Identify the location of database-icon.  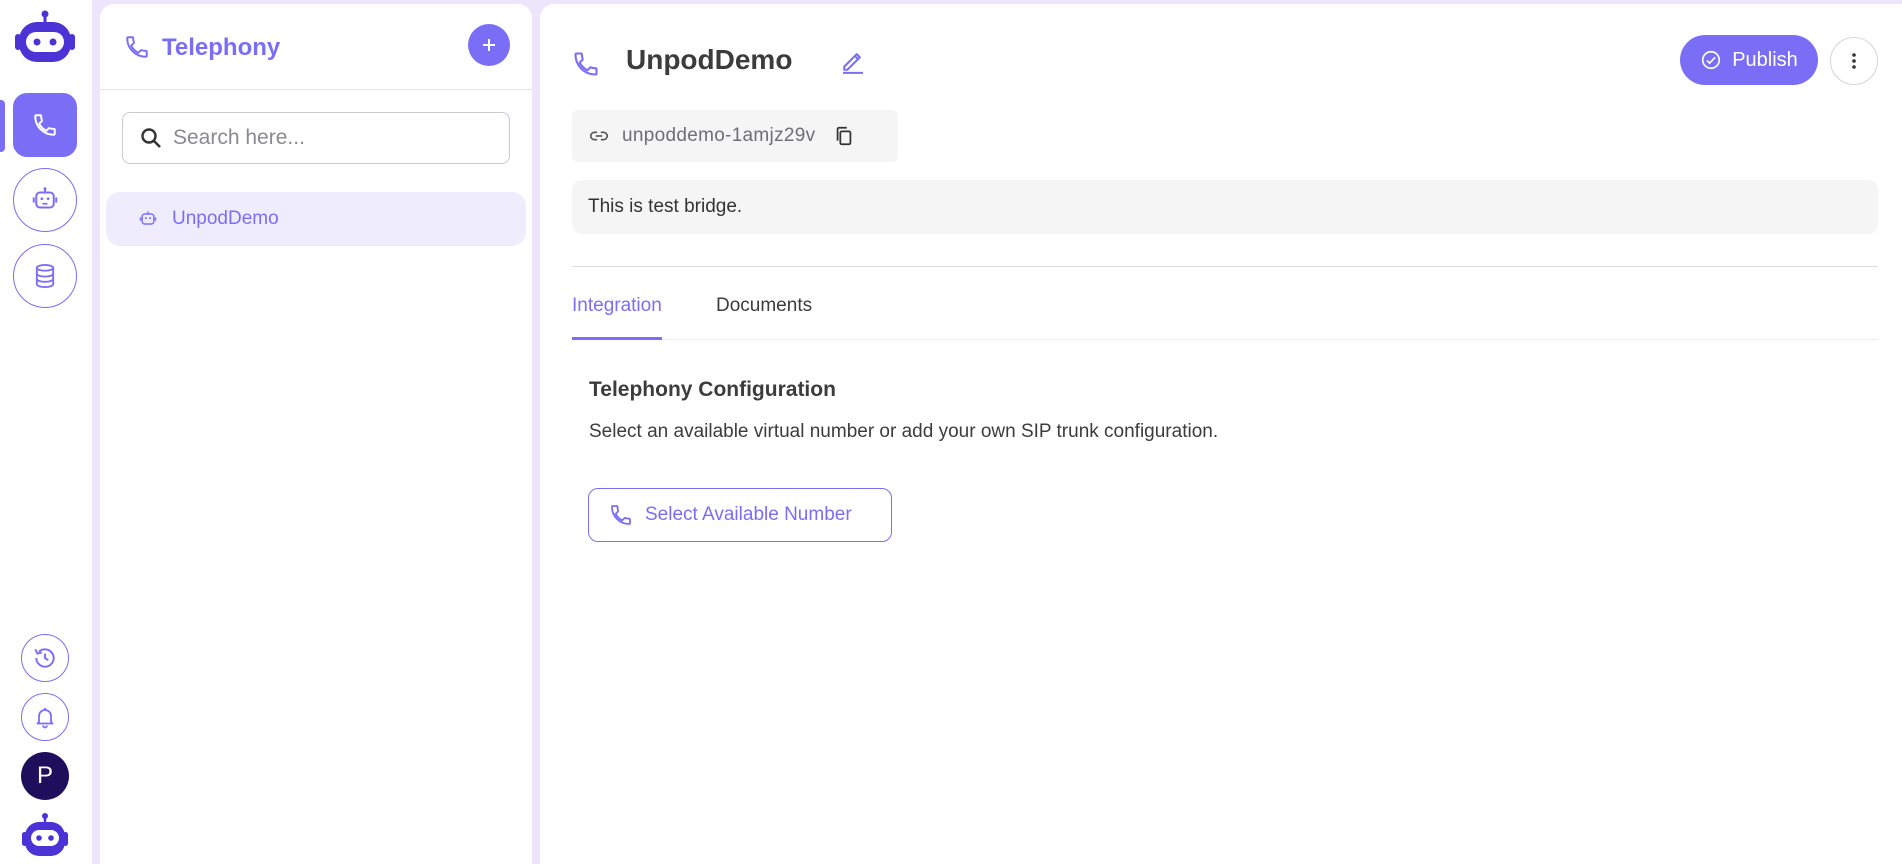
(45, 276).